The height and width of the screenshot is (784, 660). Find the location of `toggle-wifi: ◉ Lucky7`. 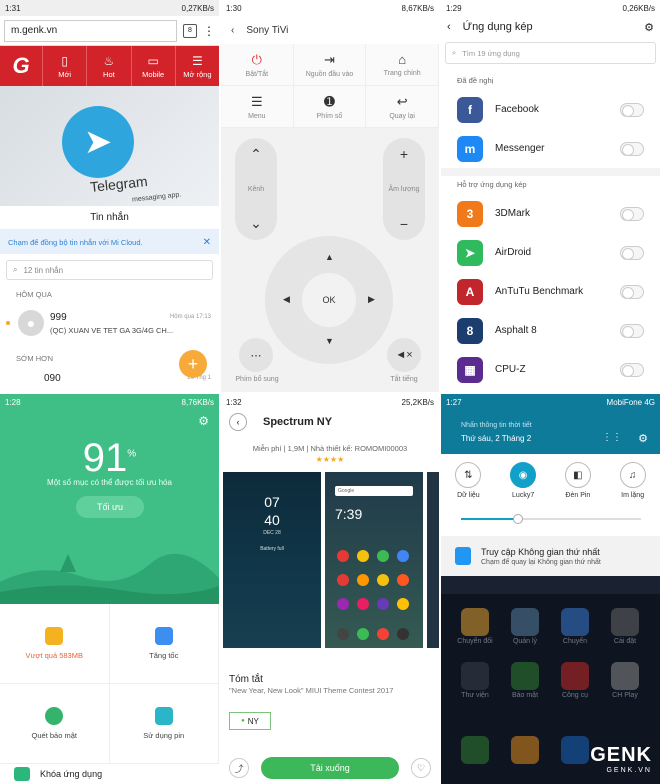

toggle-wifi: ◉ Lucky7 is located at coordinates (523, 499).